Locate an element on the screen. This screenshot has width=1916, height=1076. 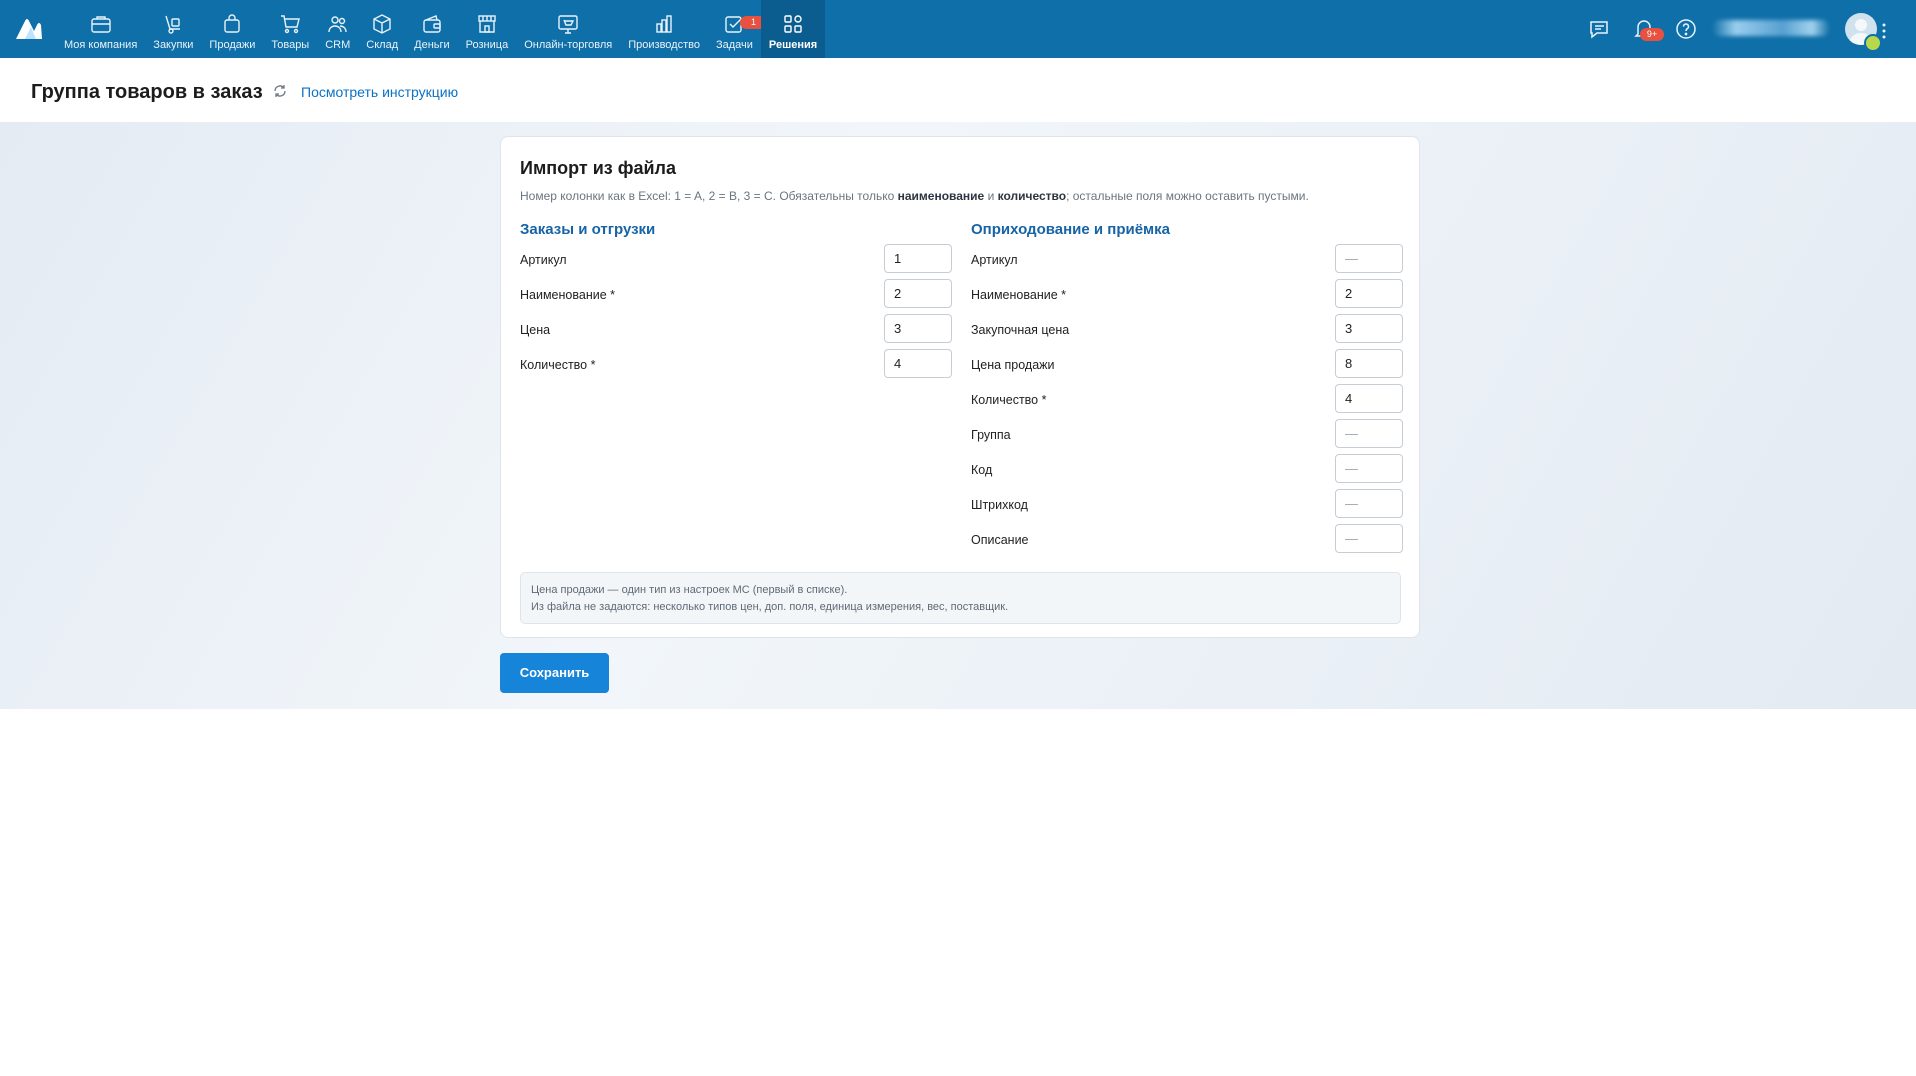
field-row: Цена продажи 8 is located at coordinates (1187, 365).